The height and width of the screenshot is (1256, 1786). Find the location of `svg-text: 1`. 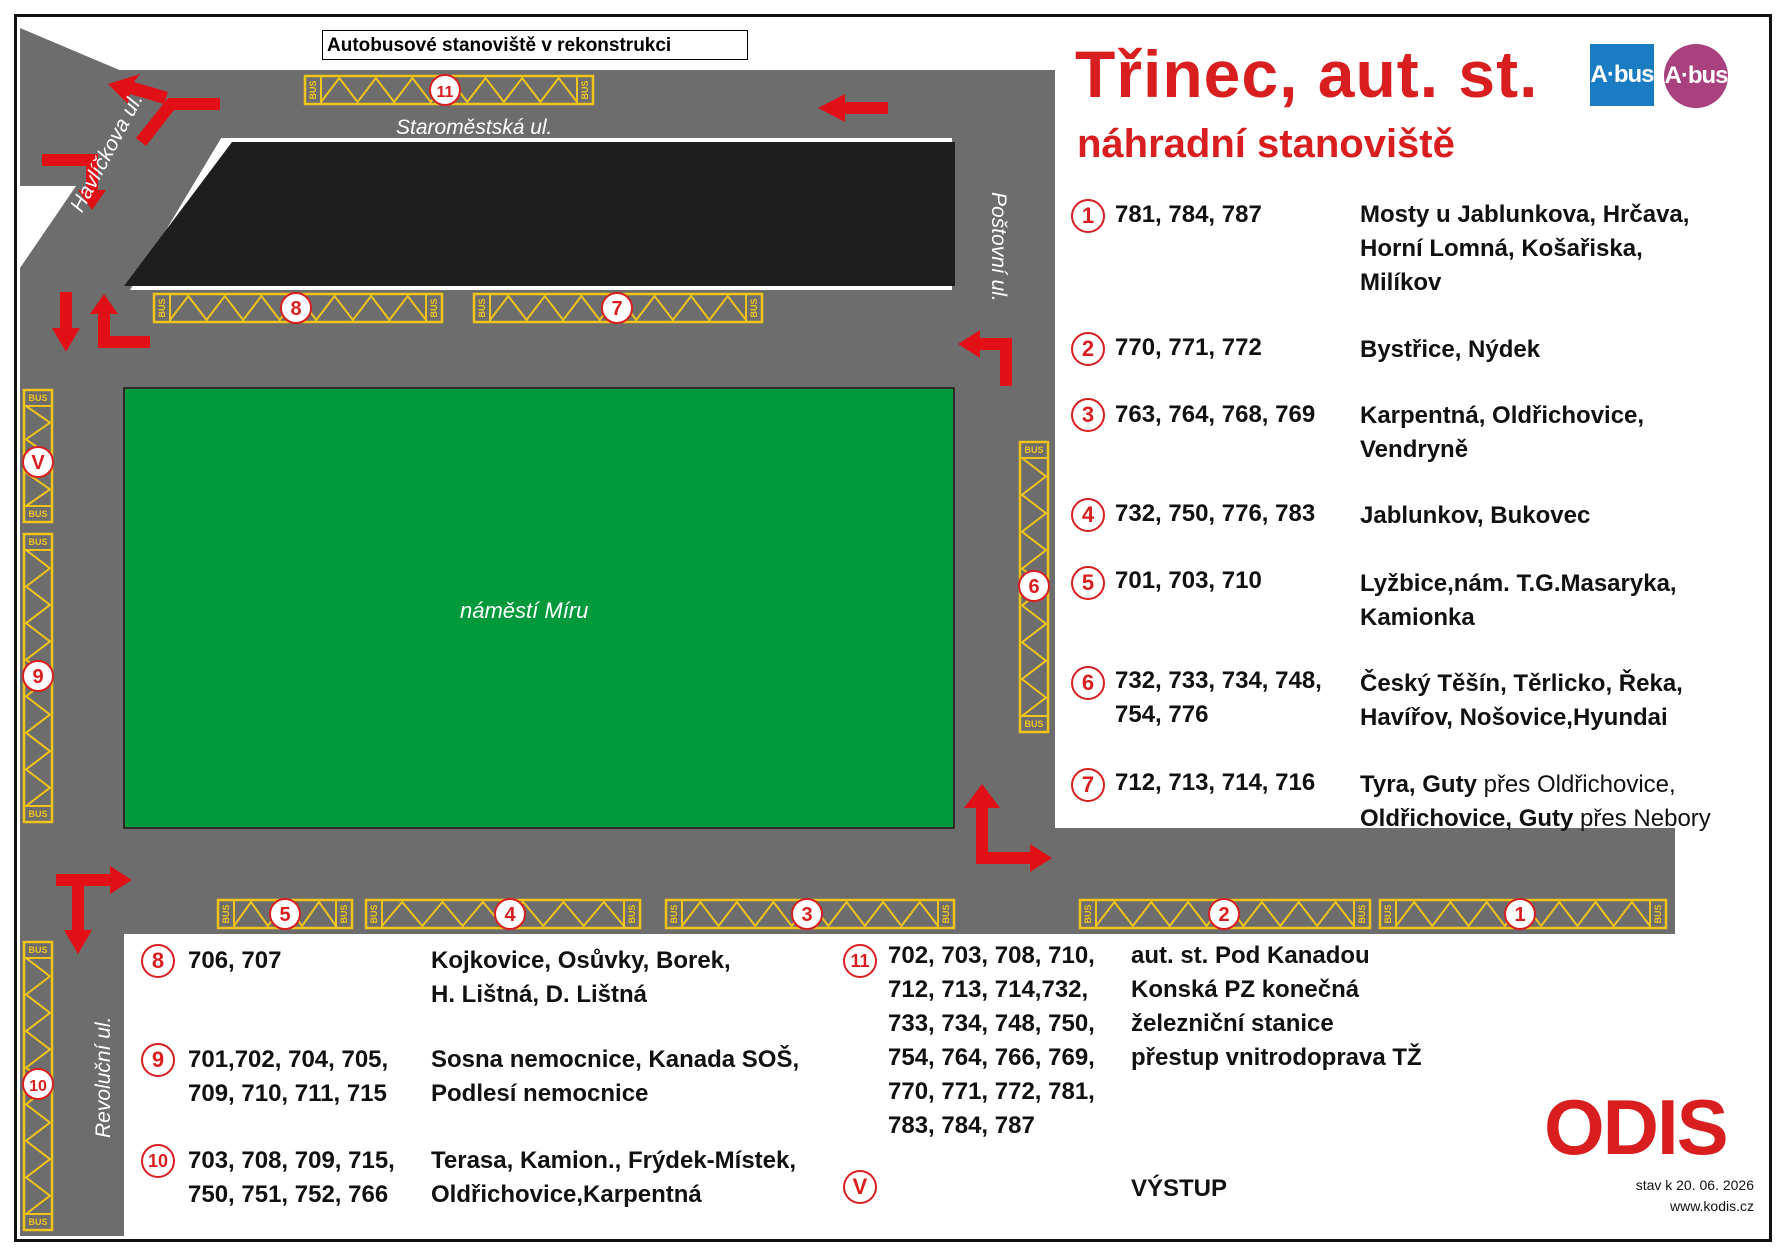

svg-text: 1 is located at coordinates (1519, 915).